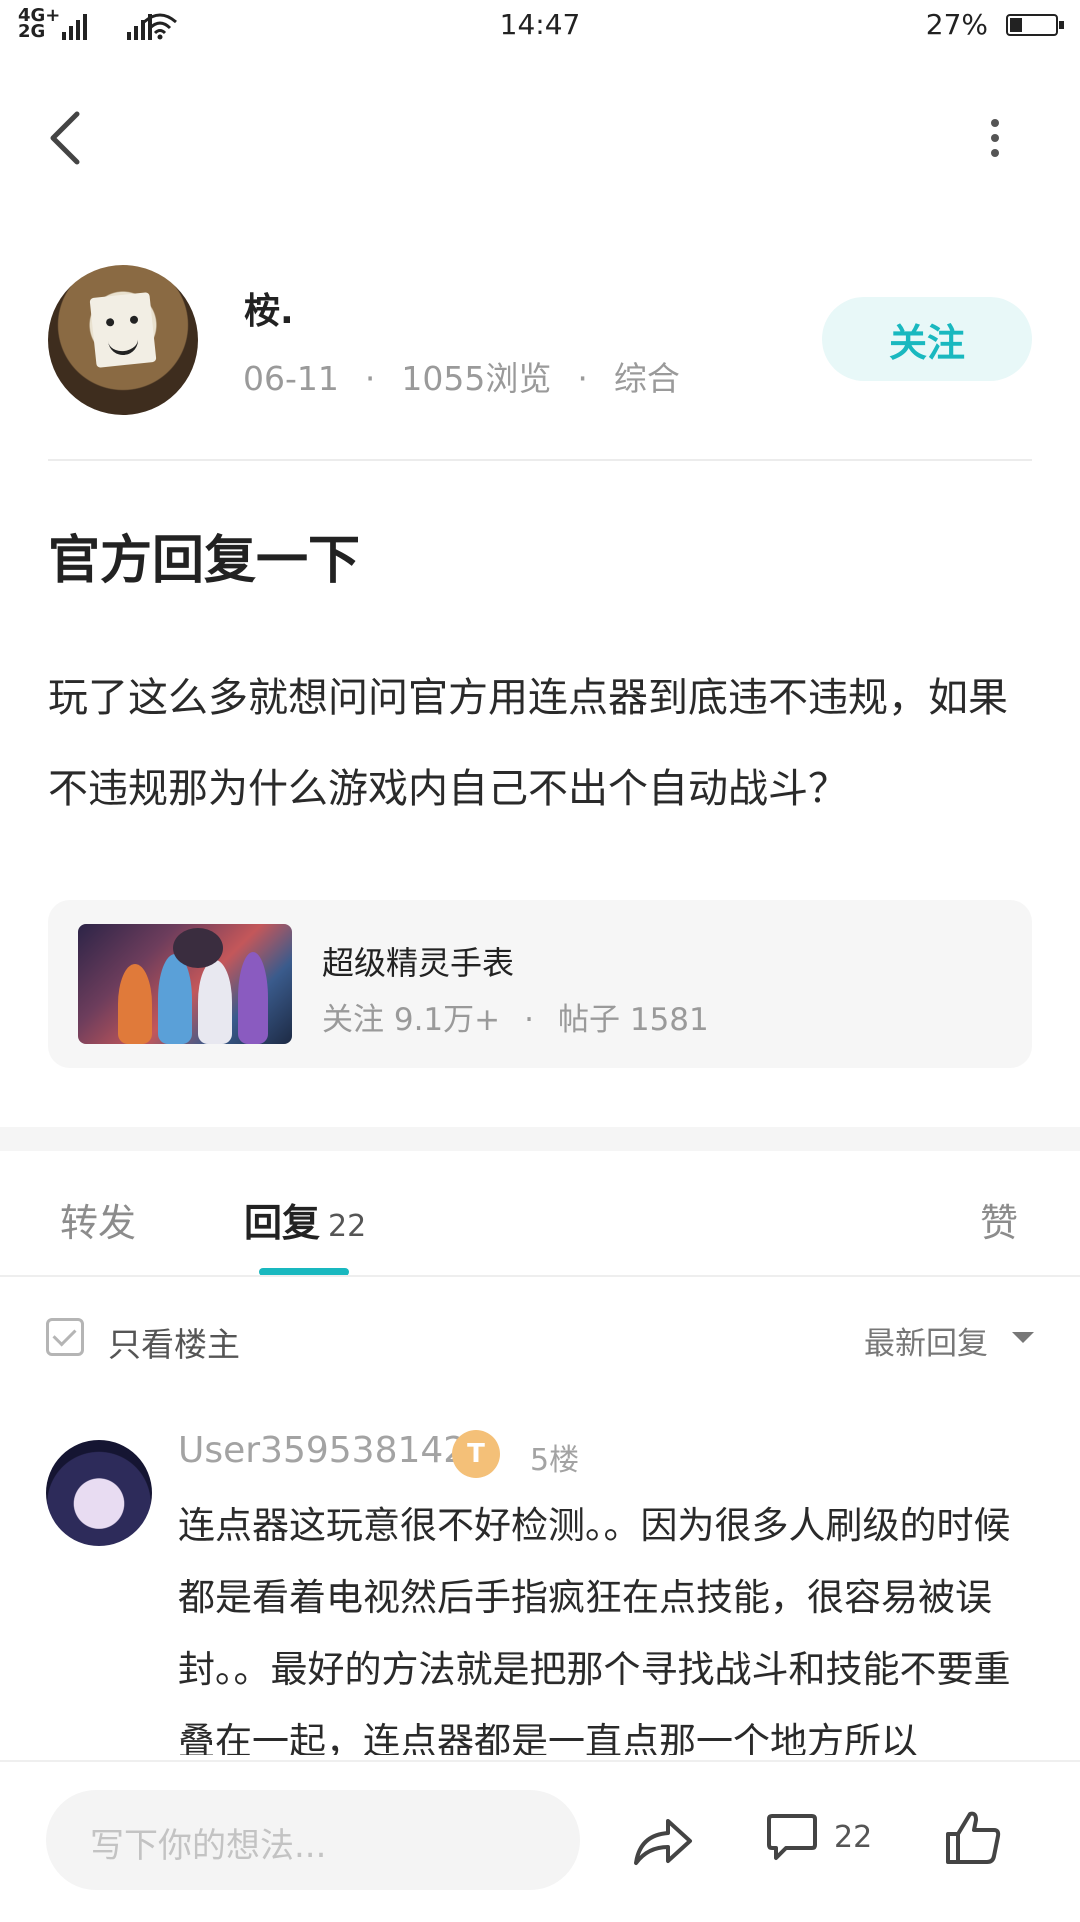  What do you see at coordinates (347, 1226) in the screenshot?
I see `tab-reply-count: 22` at bounding box center [347, 1226].